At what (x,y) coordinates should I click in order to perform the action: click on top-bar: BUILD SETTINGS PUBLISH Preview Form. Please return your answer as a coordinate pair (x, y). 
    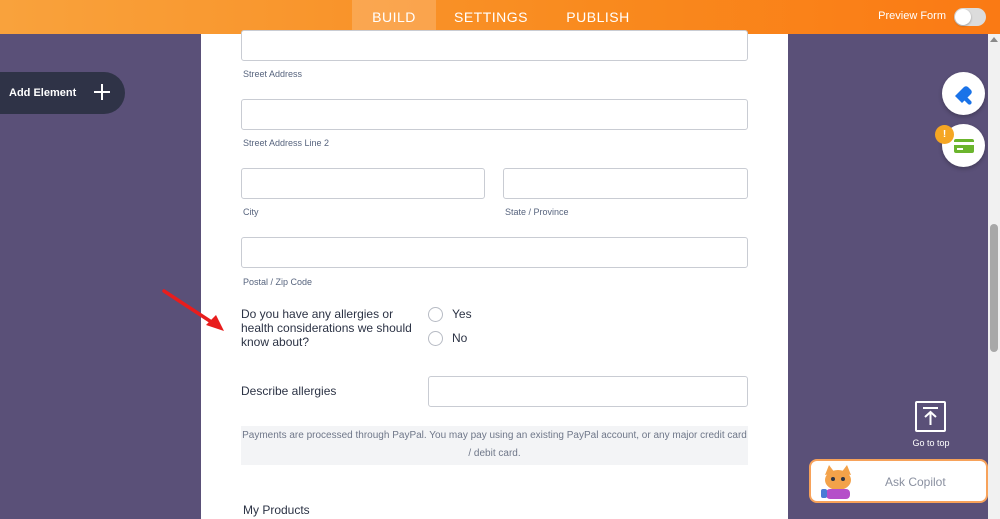
    Looking at the image, I should click on (500, 17).